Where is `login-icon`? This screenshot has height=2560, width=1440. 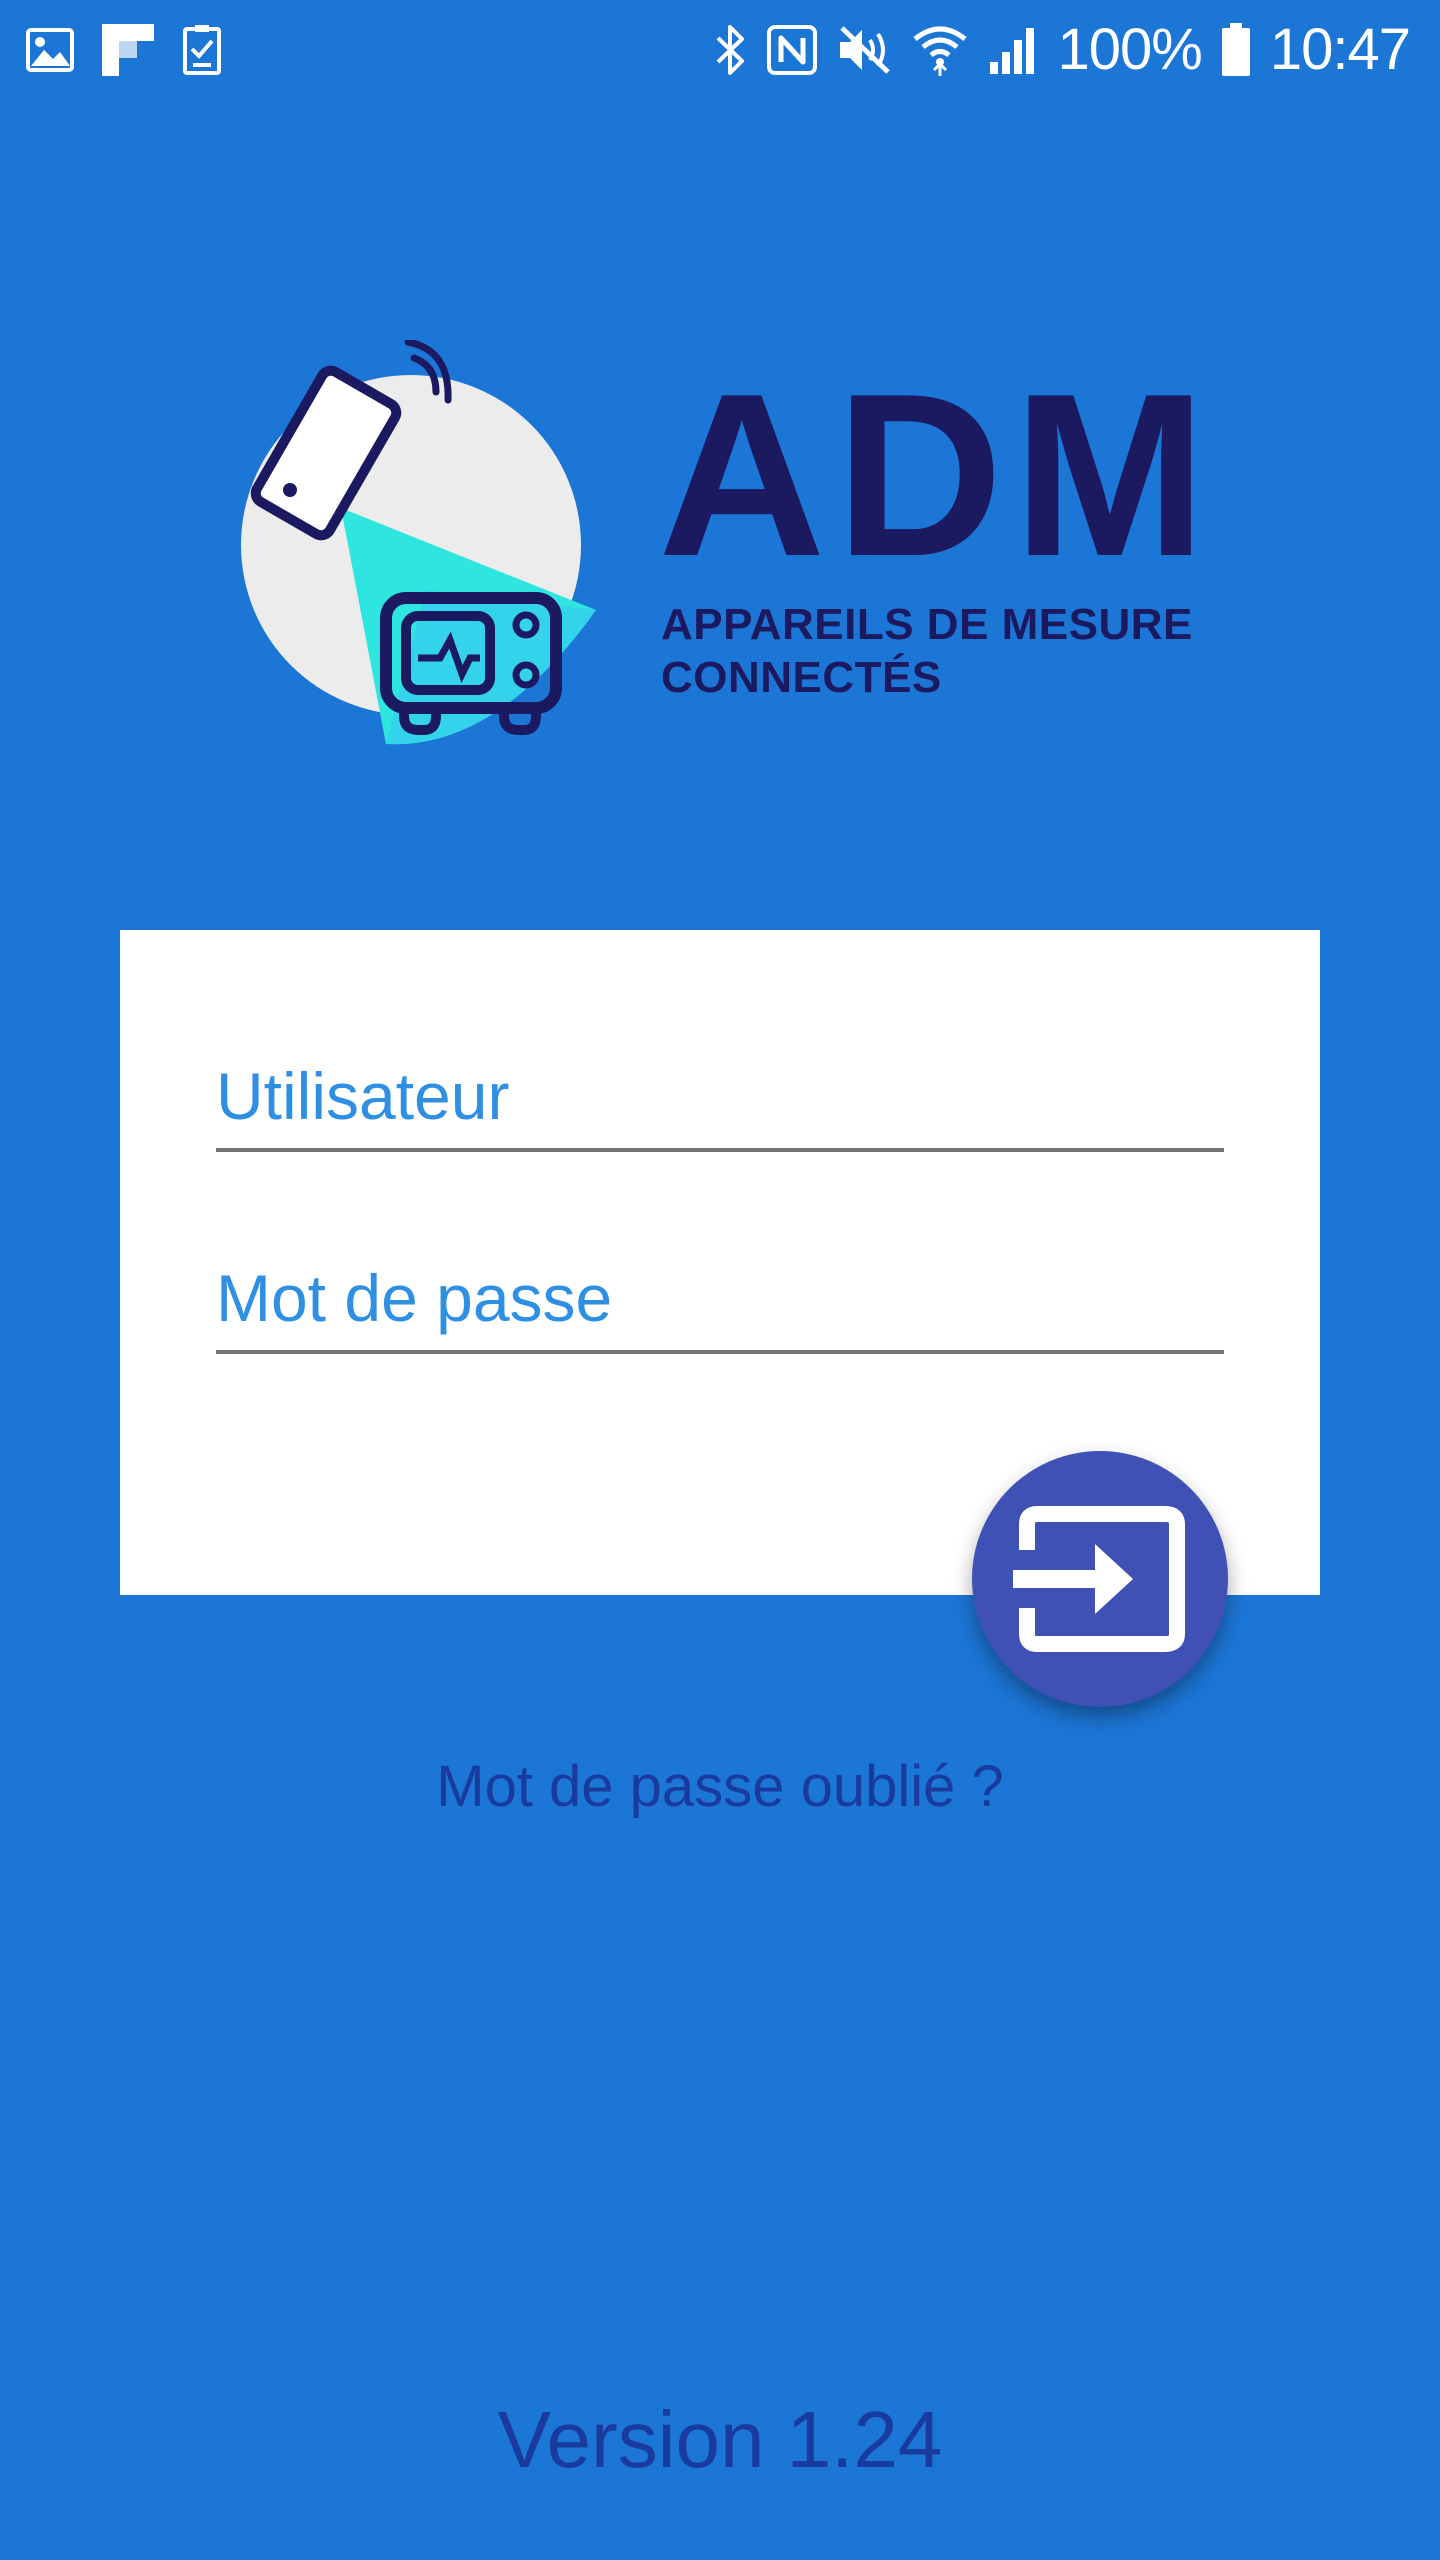
login-icon is located at coordinates (1099, 1579).